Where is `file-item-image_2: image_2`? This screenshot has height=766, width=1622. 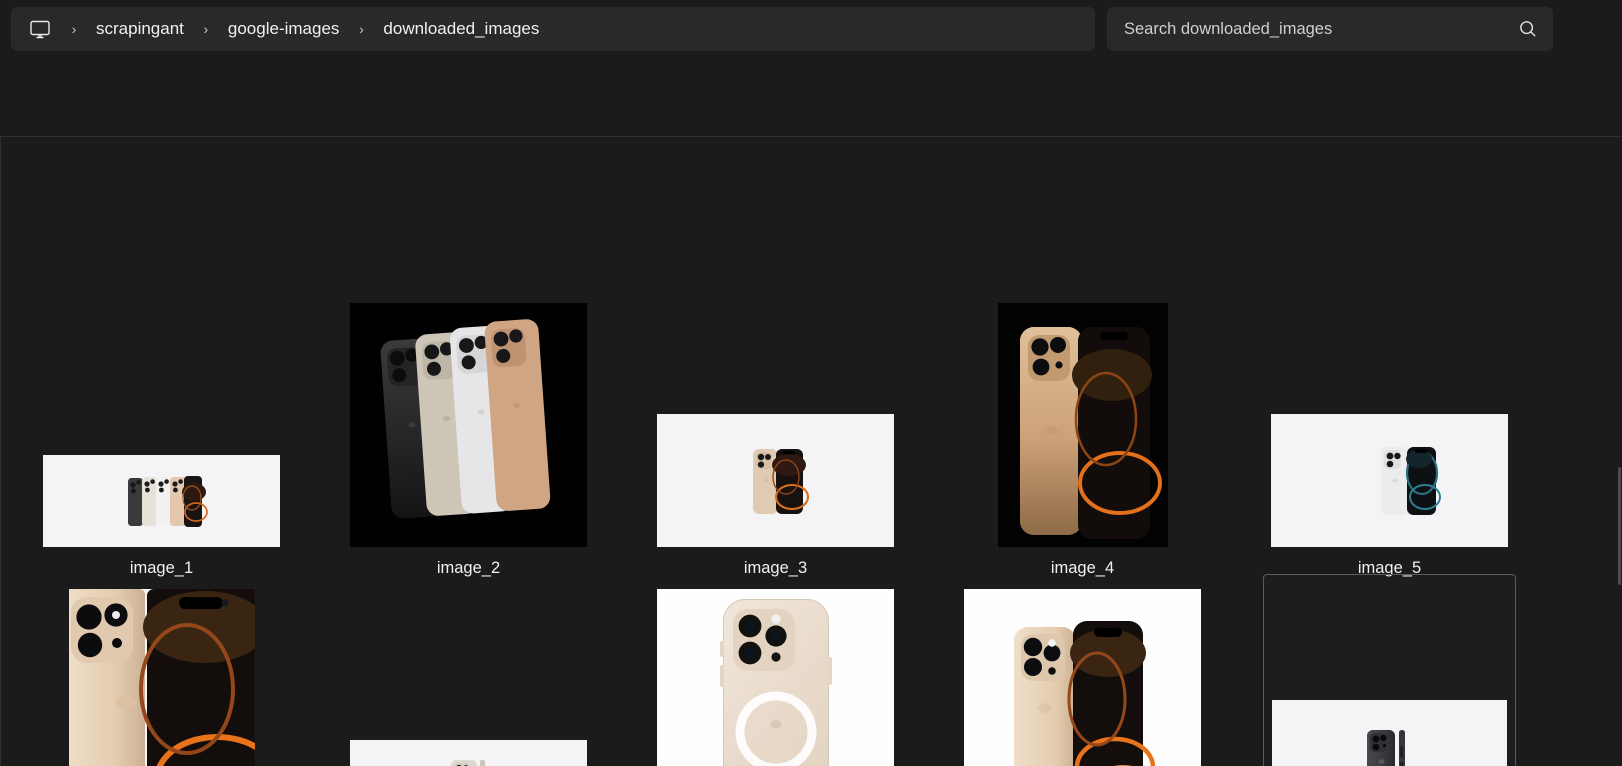 file-item-image_2: image_2 is located at coordinates (468, 435).